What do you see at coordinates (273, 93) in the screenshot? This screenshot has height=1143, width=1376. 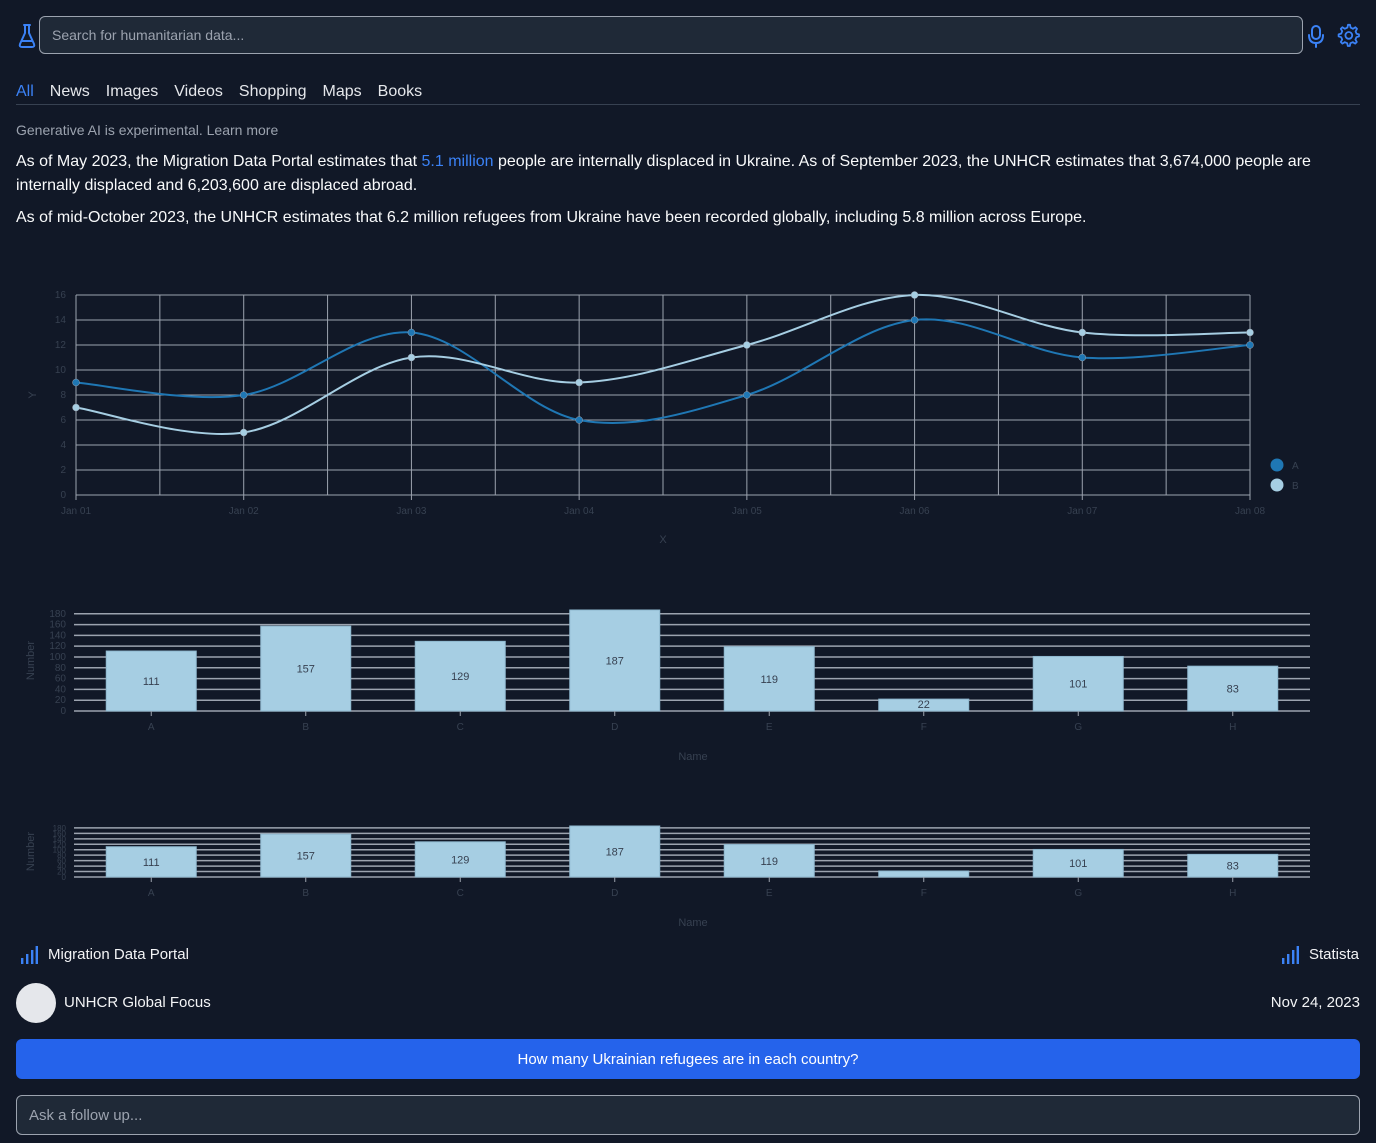 I see `tab-shopping: Shopping` at bounding box center [273, 93].